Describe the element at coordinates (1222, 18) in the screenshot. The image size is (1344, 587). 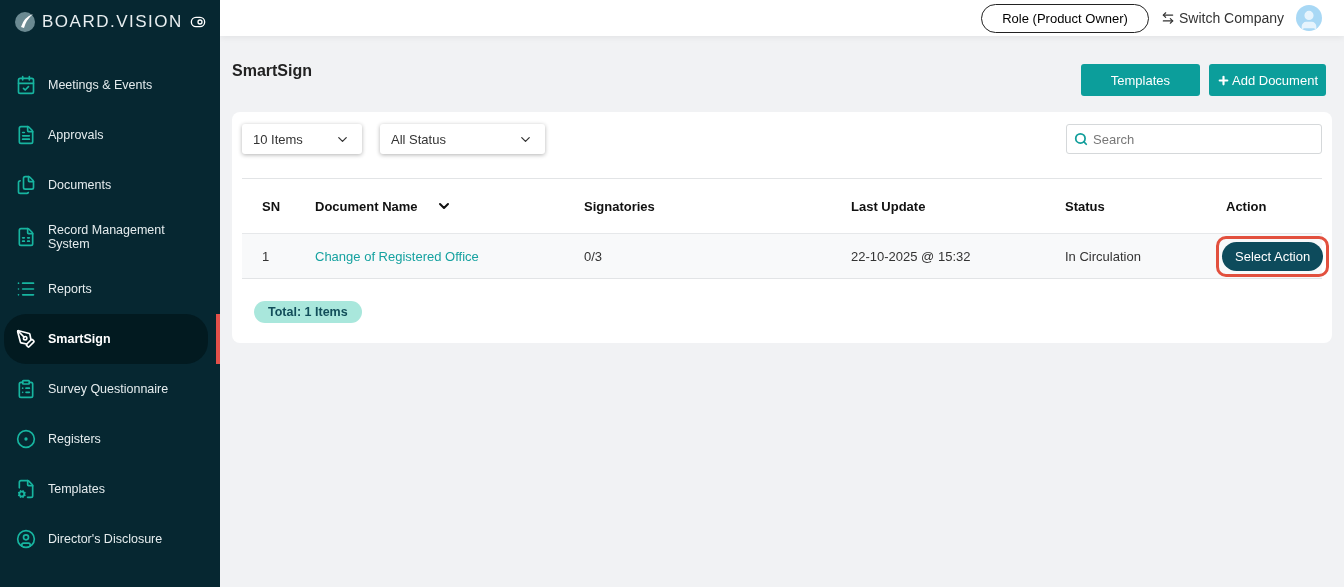
I see `switch-company-button: Switch Company` at that location.